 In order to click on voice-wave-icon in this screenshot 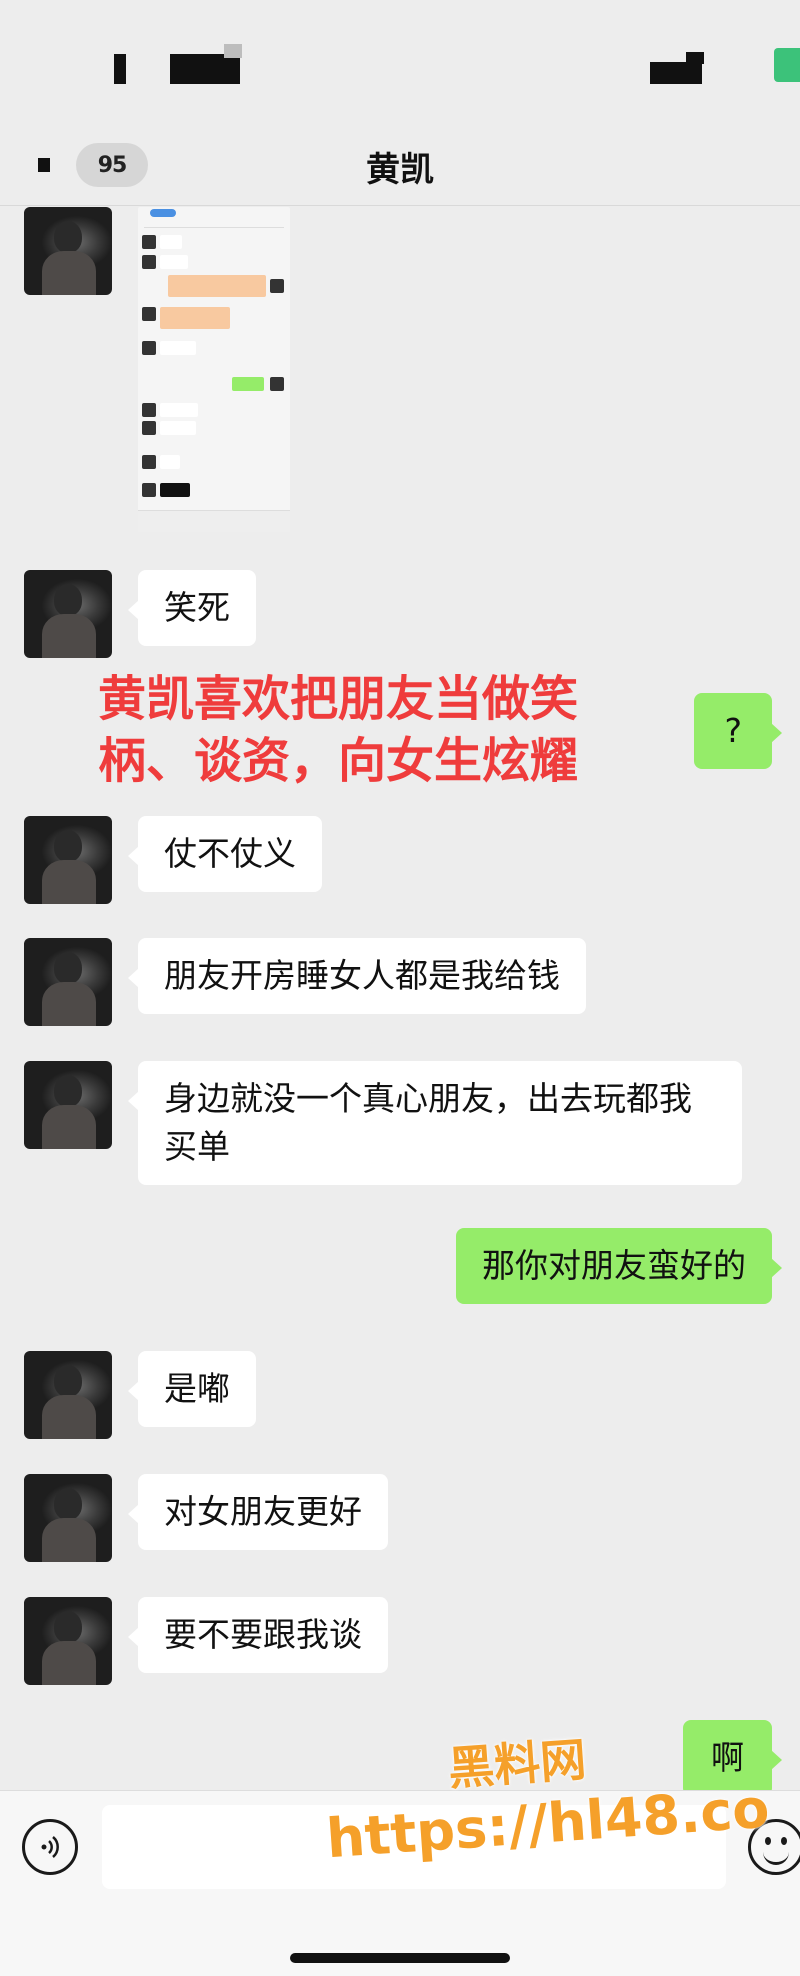, I will do `click(50, 1847)`.